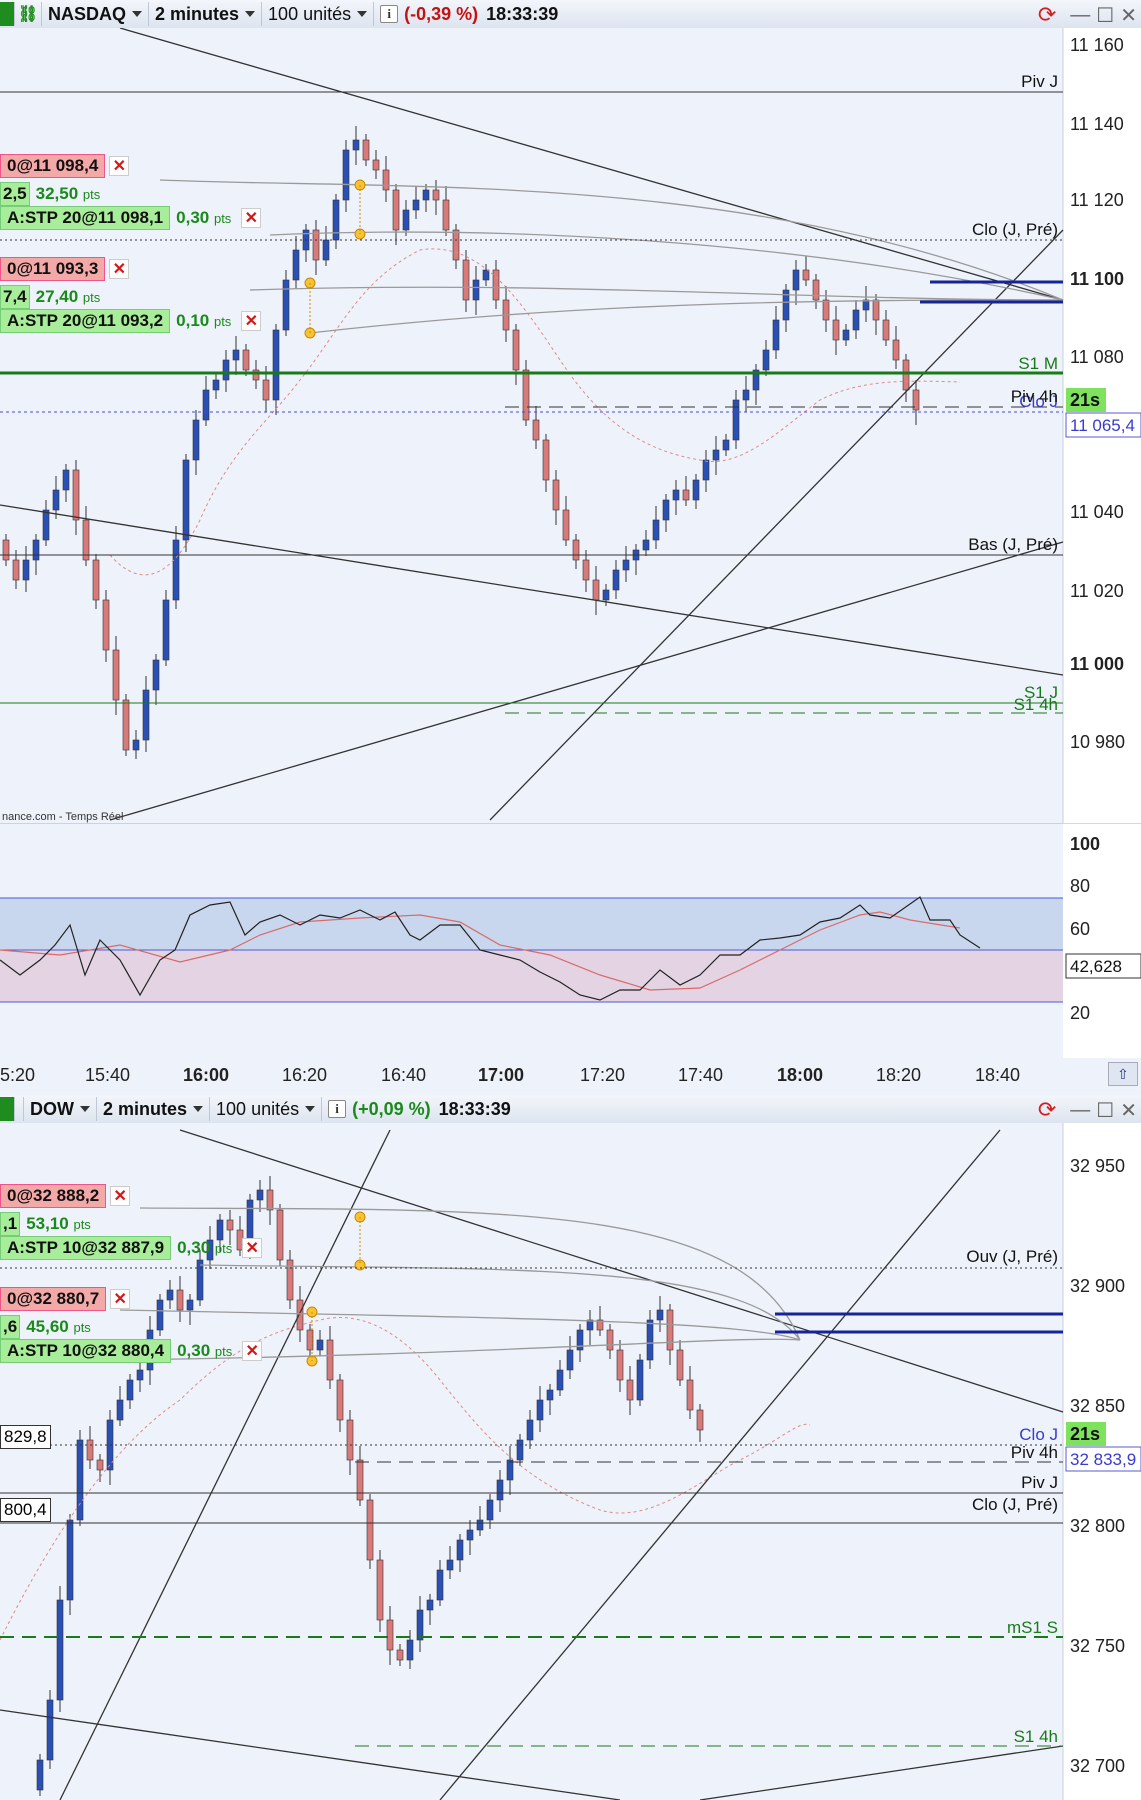 This screenshot has width=1141, height=1800. I want to click on order-tag-2: 0@11 093,3 ✕, so click(65, 269).